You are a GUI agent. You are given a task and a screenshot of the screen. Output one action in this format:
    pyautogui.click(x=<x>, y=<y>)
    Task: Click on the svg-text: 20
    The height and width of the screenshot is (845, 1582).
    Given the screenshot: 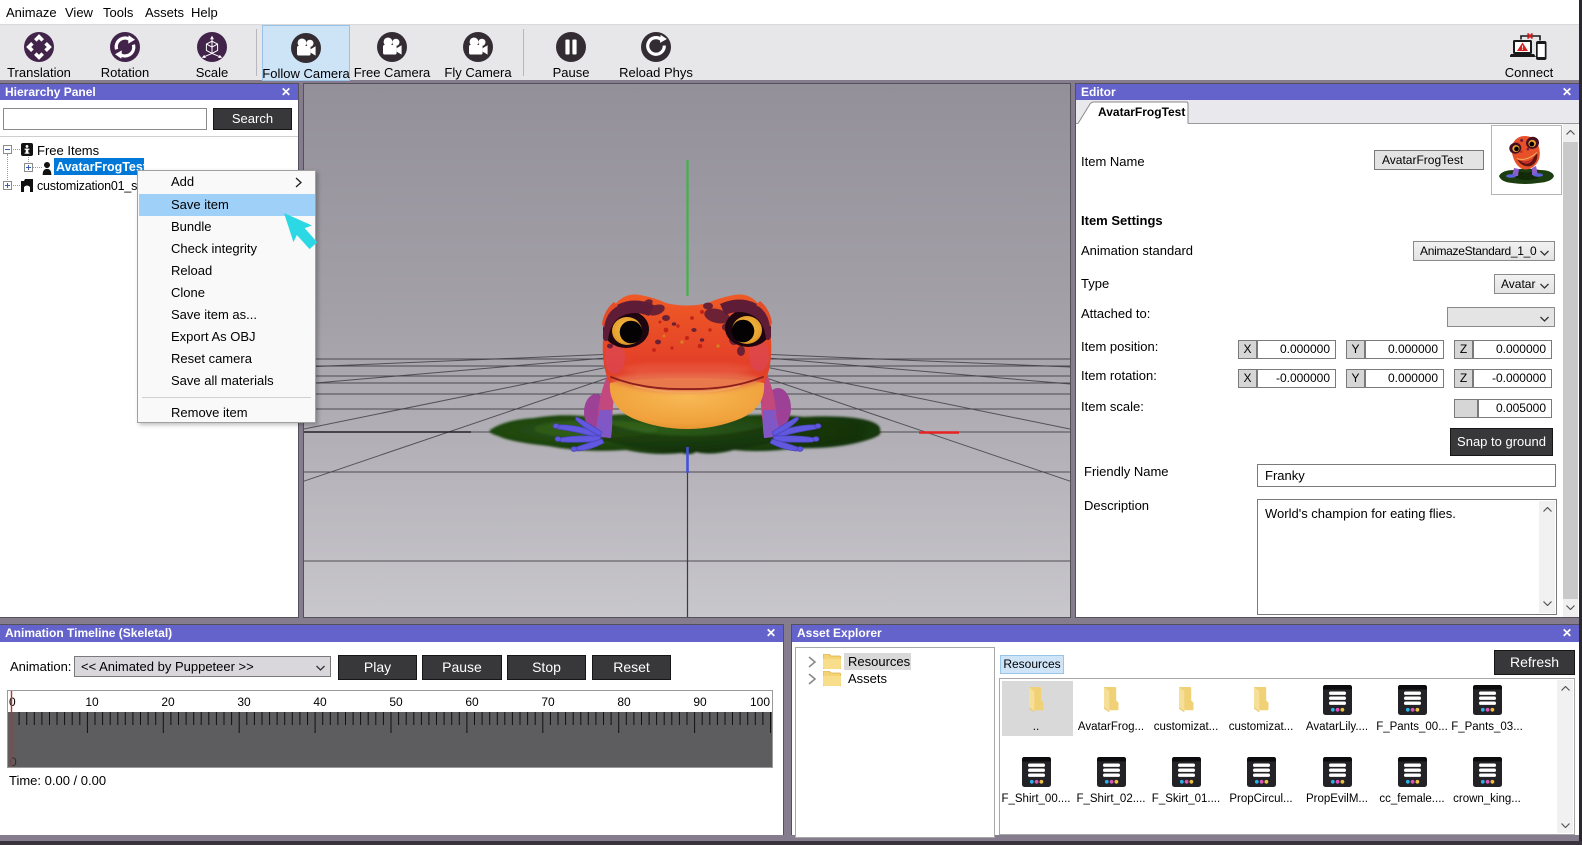 What is the action you would take?
    pyautogui.click(x=168, y=702)
    